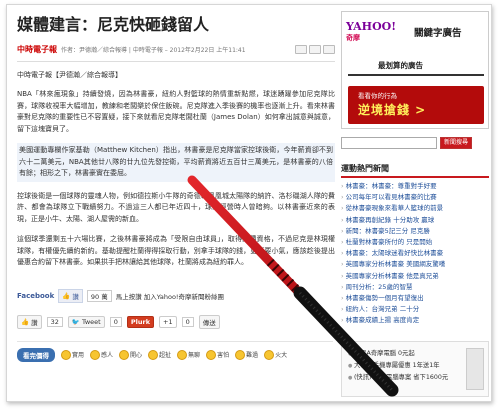 The image size is (500, 410). I want to click on mood-scared: 害怕, so click(218, 354).